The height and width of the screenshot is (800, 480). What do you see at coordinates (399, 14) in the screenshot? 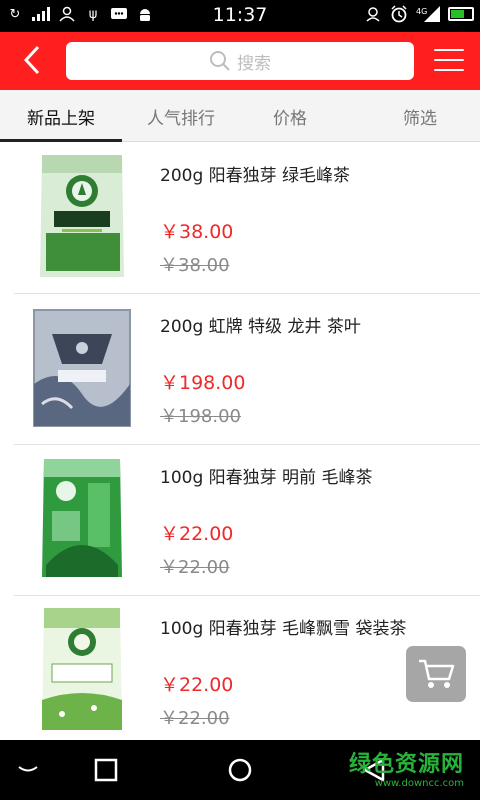
I see `alarm-icon` at bounding box center [399, 14].